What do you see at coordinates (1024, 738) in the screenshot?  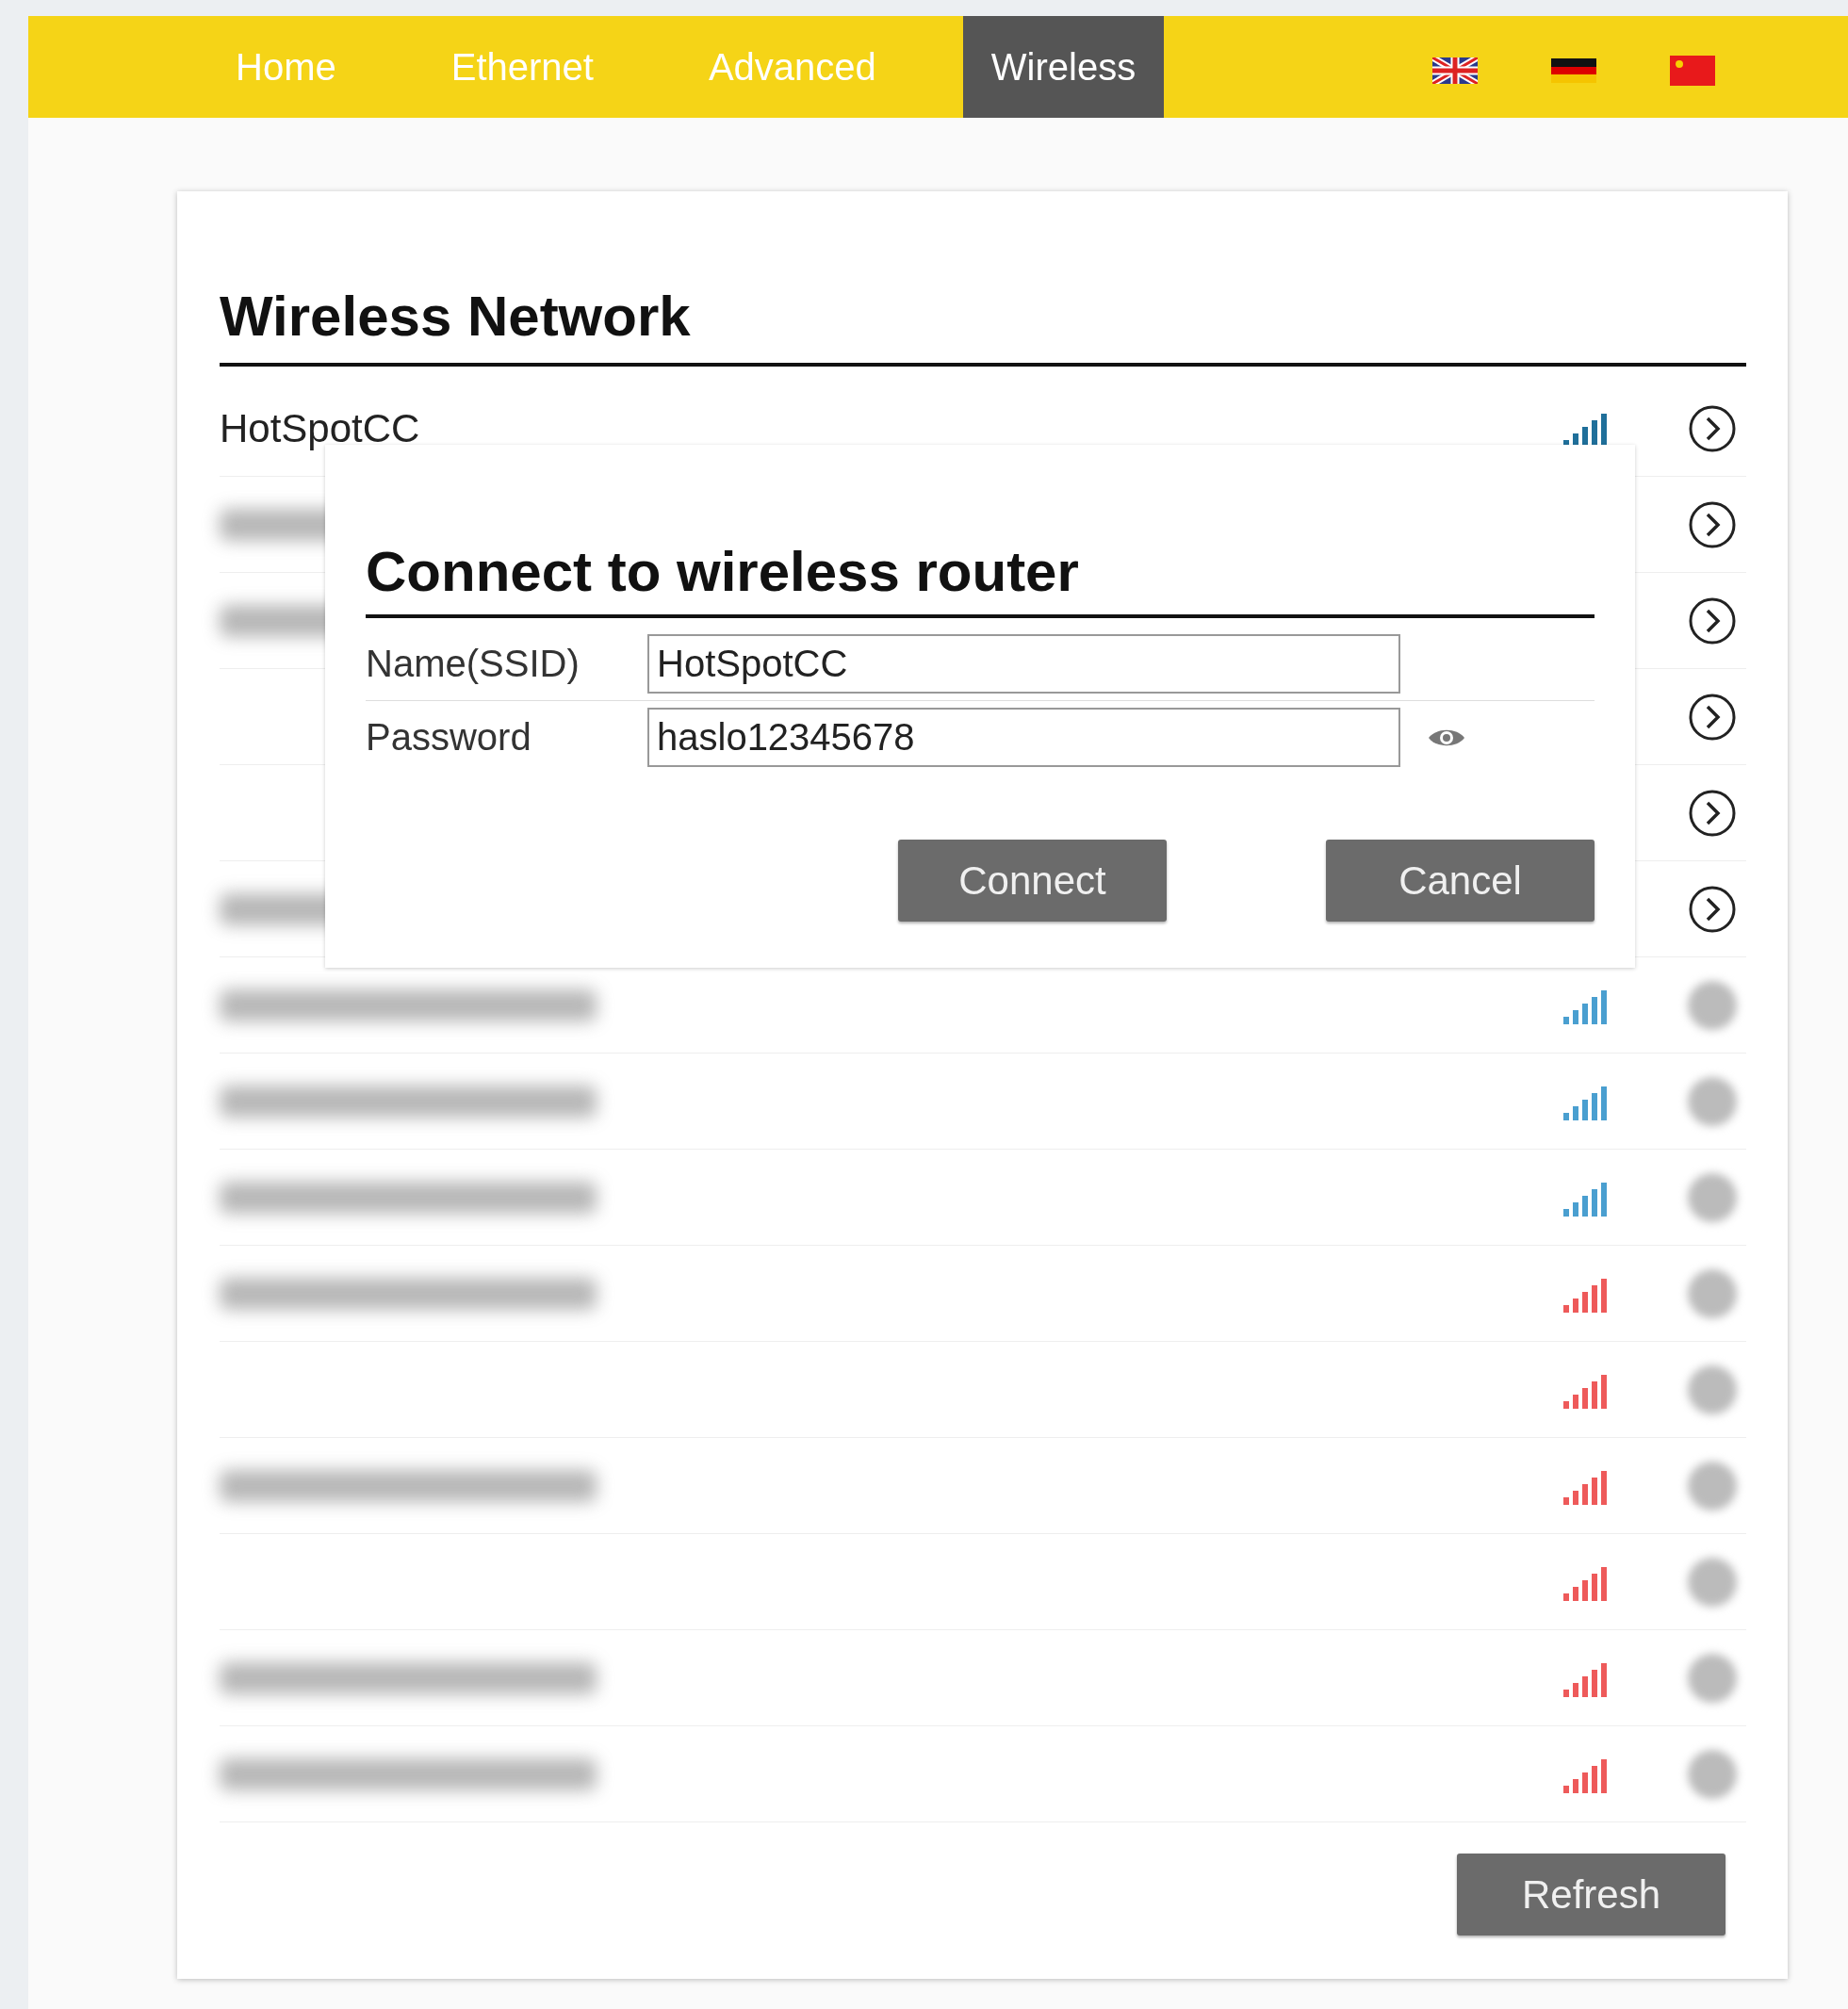 I see `input-field: haslo12345678` at bounding box center [1024, 738].